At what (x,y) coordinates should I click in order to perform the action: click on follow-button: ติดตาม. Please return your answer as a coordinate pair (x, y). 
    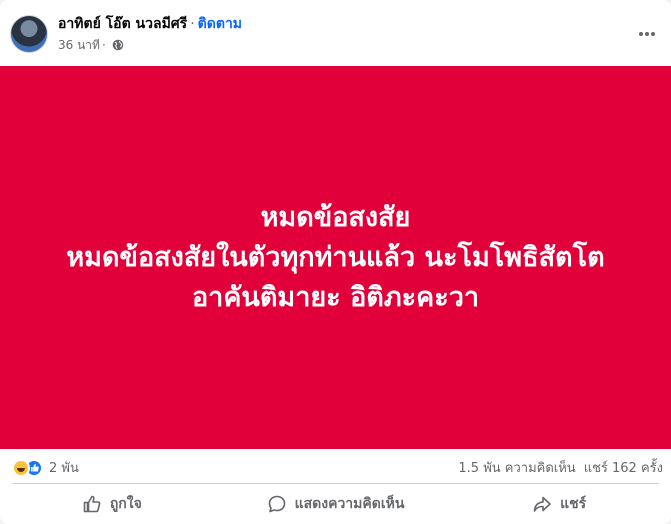
    Looking at the image, I should click on (220, 24).